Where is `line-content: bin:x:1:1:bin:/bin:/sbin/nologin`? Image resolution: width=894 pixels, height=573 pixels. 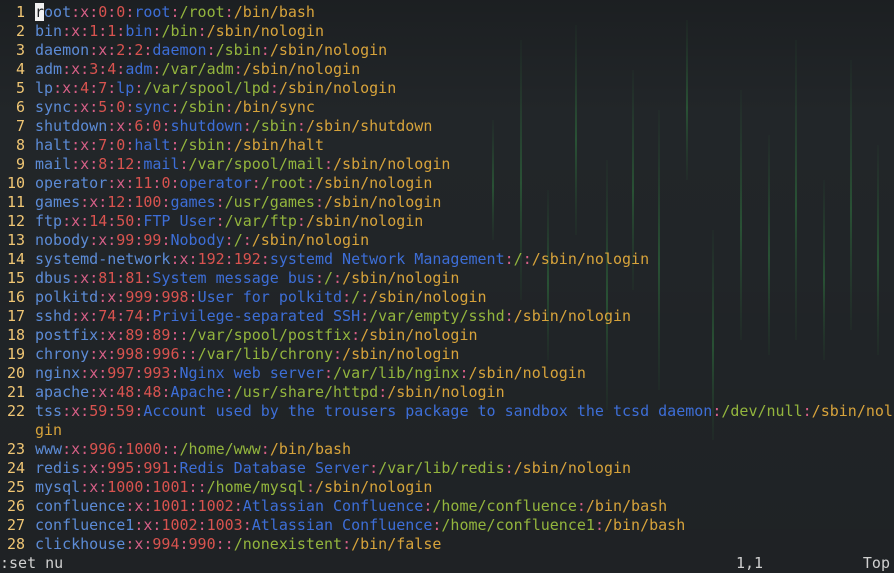 line-content: bin:x:1:1:bin:/bin:/sbin/nologin is located at coordinates (179, 31).